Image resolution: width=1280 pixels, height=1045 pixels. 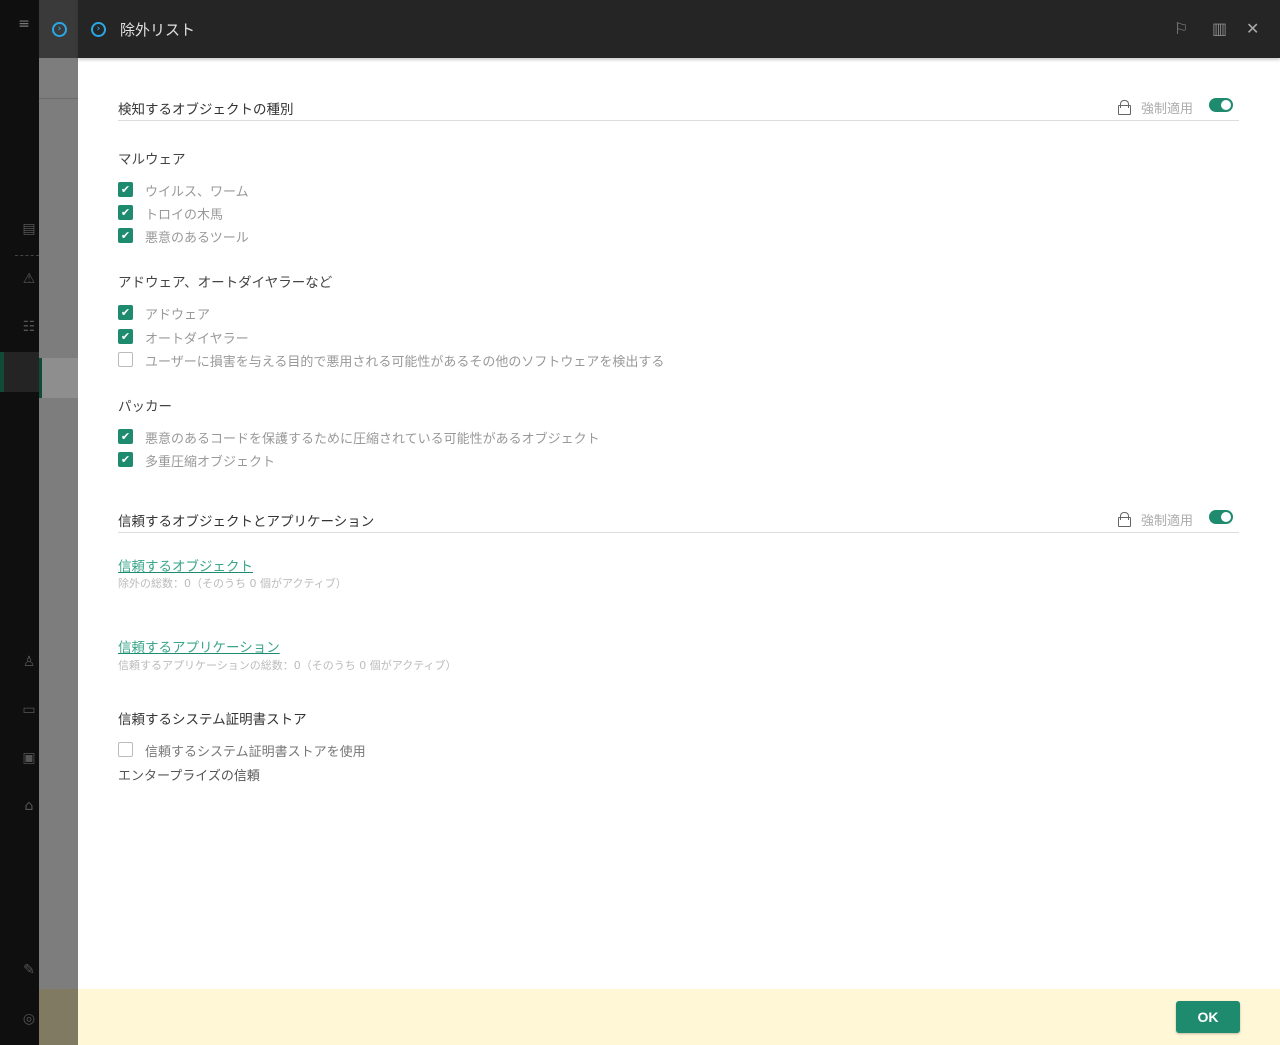 I want to click on flag-icon: ⚐, so click(x=1181, y=28).